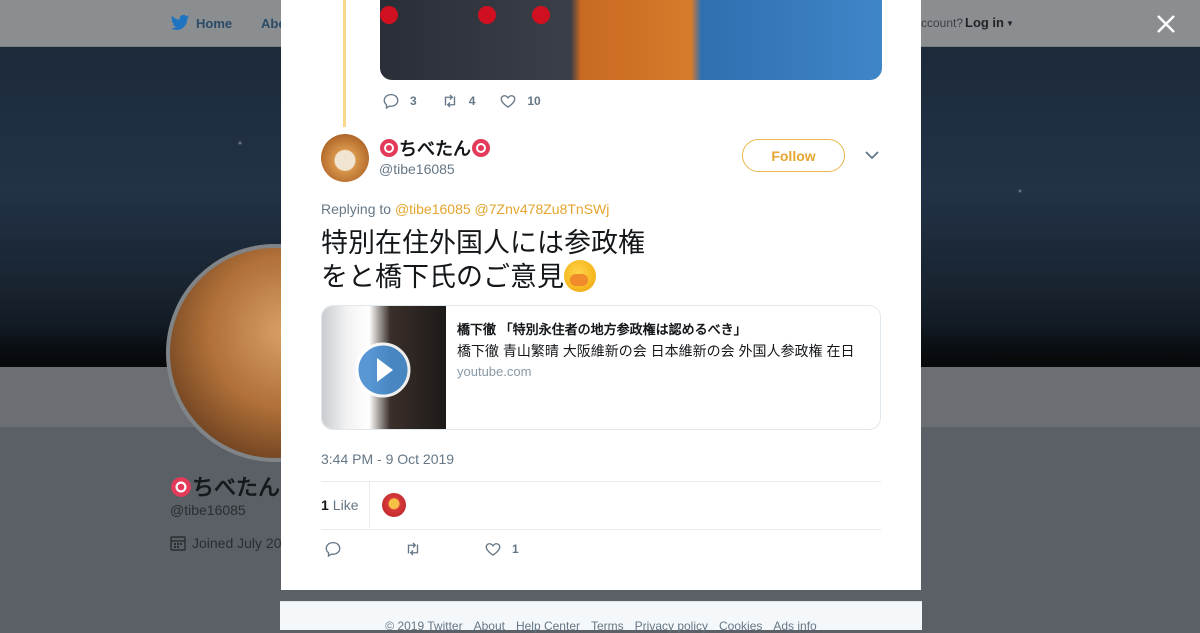 Image resolution: width=1200 pixels, height=633 pixels. I want to click on profile-handle: @tibe16085, so click(208, 510).